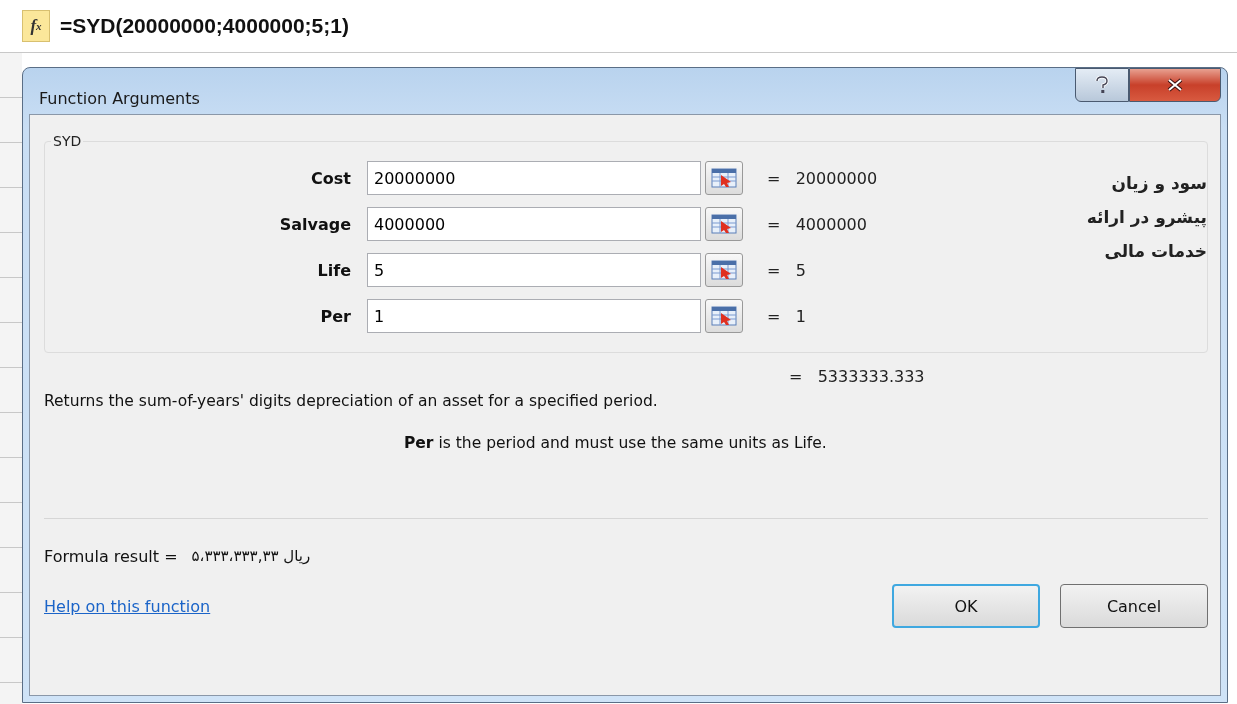 The image size is (1237, 704). What do you see at coordinates (534, 224) in the screenshot?
I see `input-field: 4000000` at bounding box center [534, 224].